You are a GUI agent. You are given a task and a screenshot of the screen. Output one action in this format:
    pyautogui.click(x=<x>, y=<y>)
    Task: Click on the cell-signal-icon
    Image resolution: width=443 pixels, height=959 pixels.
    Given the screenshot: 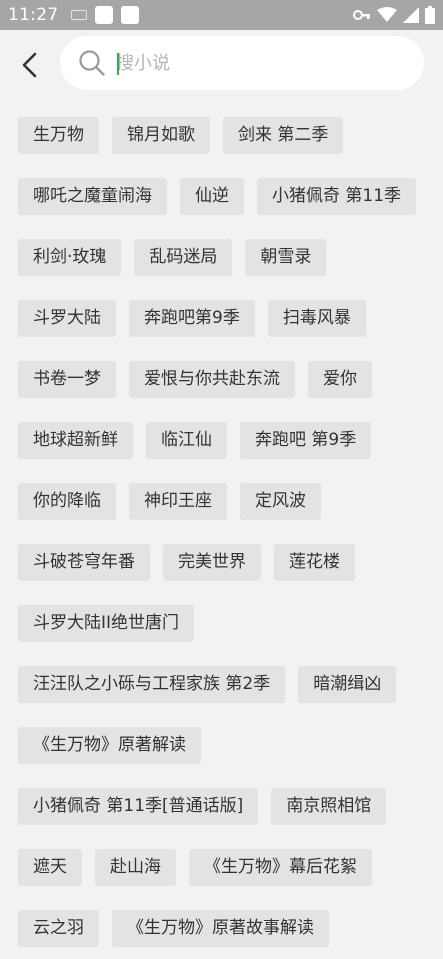 What is the action you would take?
    pyautogui.click(x=411, y=15)
    